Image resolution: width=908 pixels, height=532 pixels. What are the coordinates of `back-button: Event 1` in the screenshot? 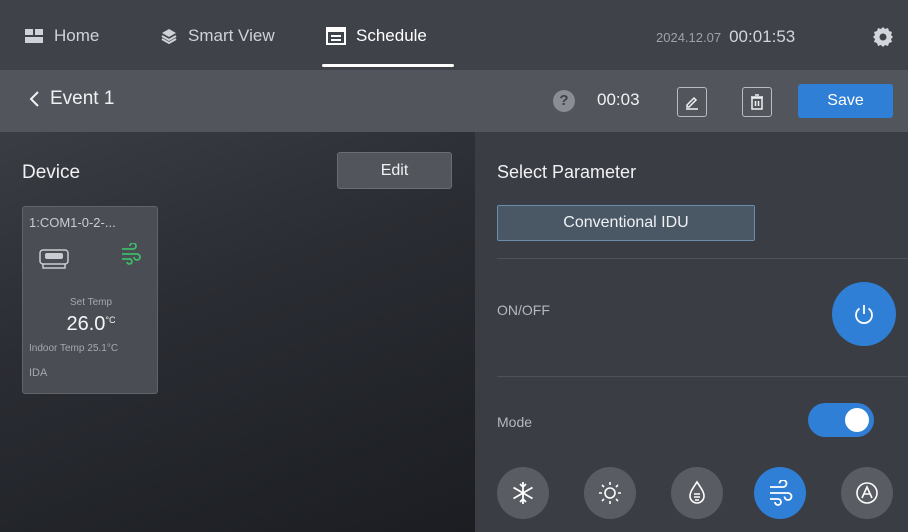 It's located at (71, 99).